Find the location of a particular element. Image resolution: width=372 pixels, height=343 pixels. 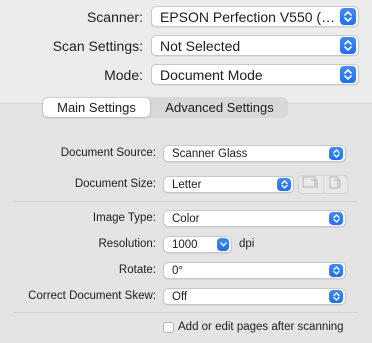

orientation-control is located at coordinates (323, 184).